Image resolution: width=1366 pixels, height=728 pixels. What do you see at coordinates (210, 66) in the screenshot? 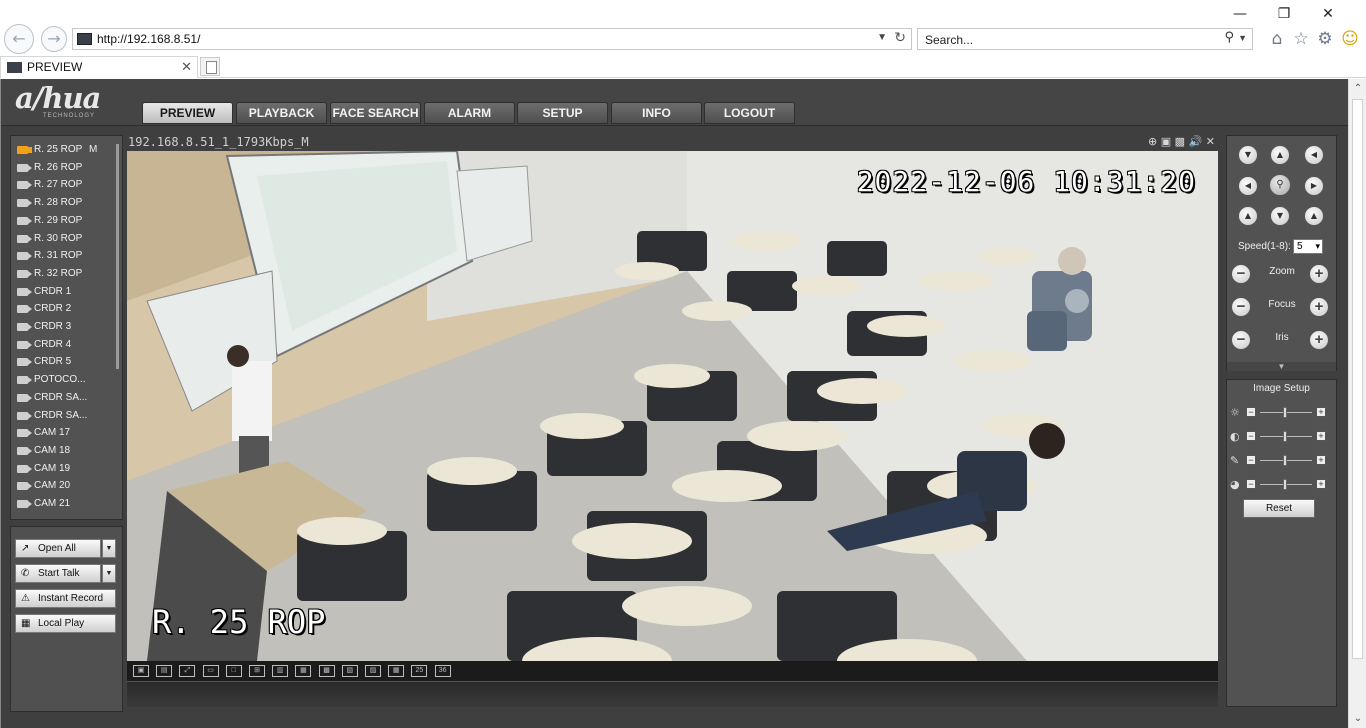
I see `new-tab-button` at bounding box center [210, 66].